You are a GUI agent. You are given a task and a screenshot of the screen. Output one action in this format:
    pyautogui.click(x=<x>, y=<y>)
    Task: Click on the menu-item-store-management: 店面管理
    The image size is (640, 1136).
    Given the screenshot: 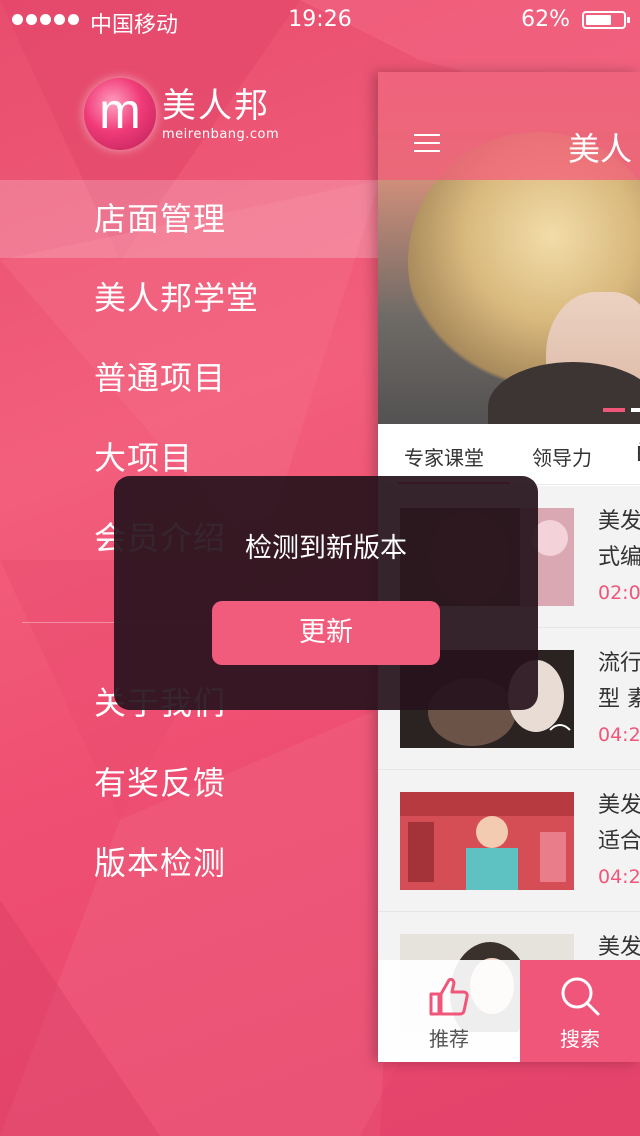 What is the action you would take?
    pyautogui.click(x=190, y=219)
    